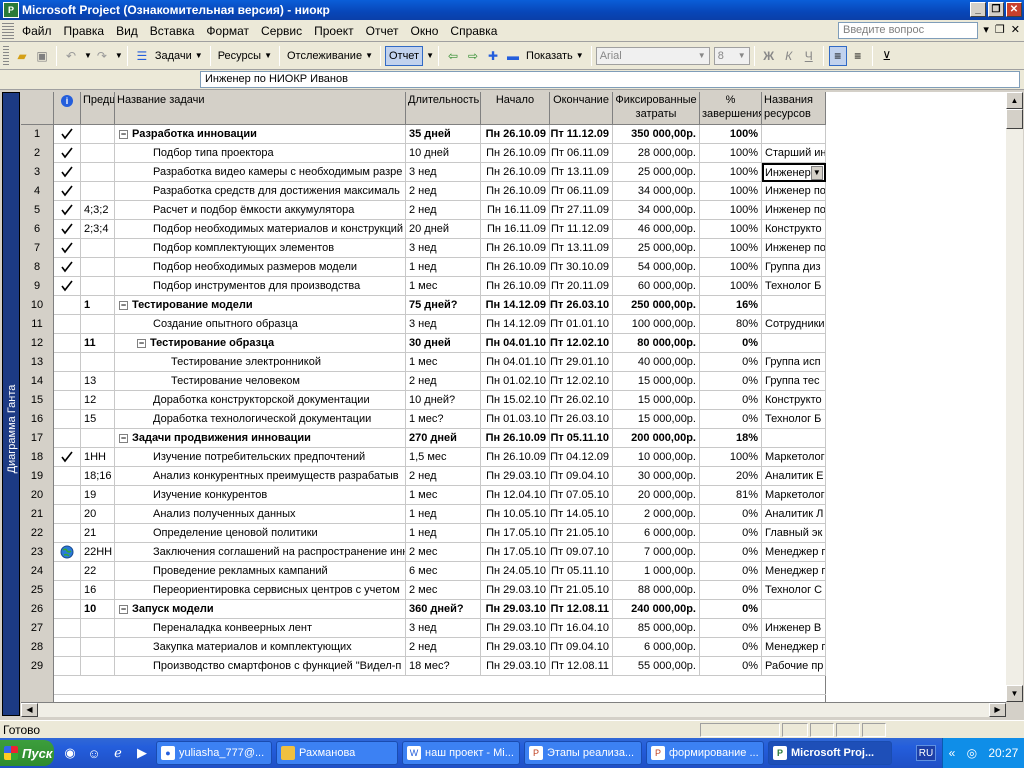 The height and width of the screenshot is (768, 1024). Describe the element at coordinates (443, 210) in the screenshot. I see `duration-cell: 2 нед` at that location.